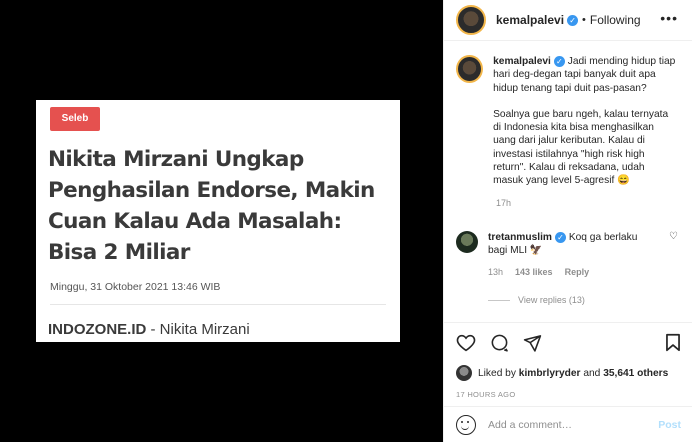  I want to click on reply-button: Reply, so click(577, 272).